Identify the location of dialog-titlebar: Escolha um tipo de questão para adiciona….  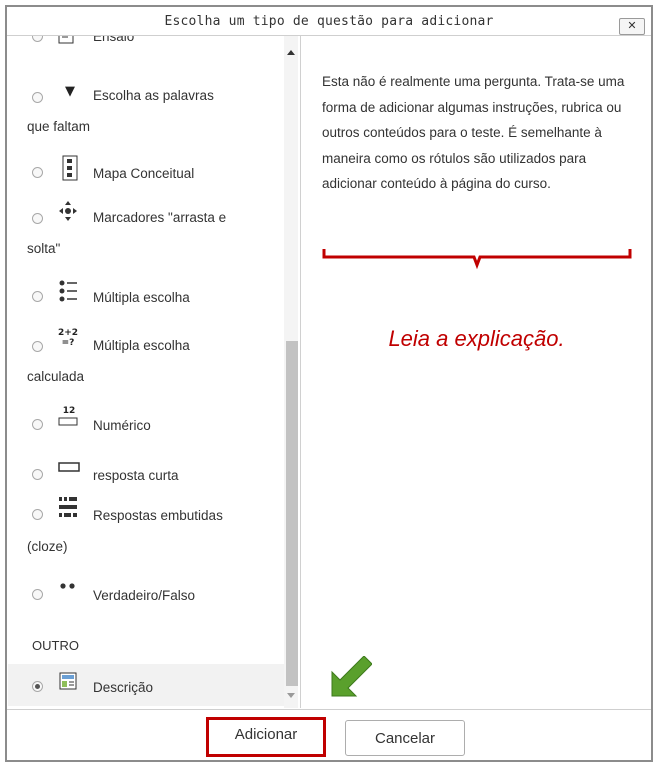
(329, 21).